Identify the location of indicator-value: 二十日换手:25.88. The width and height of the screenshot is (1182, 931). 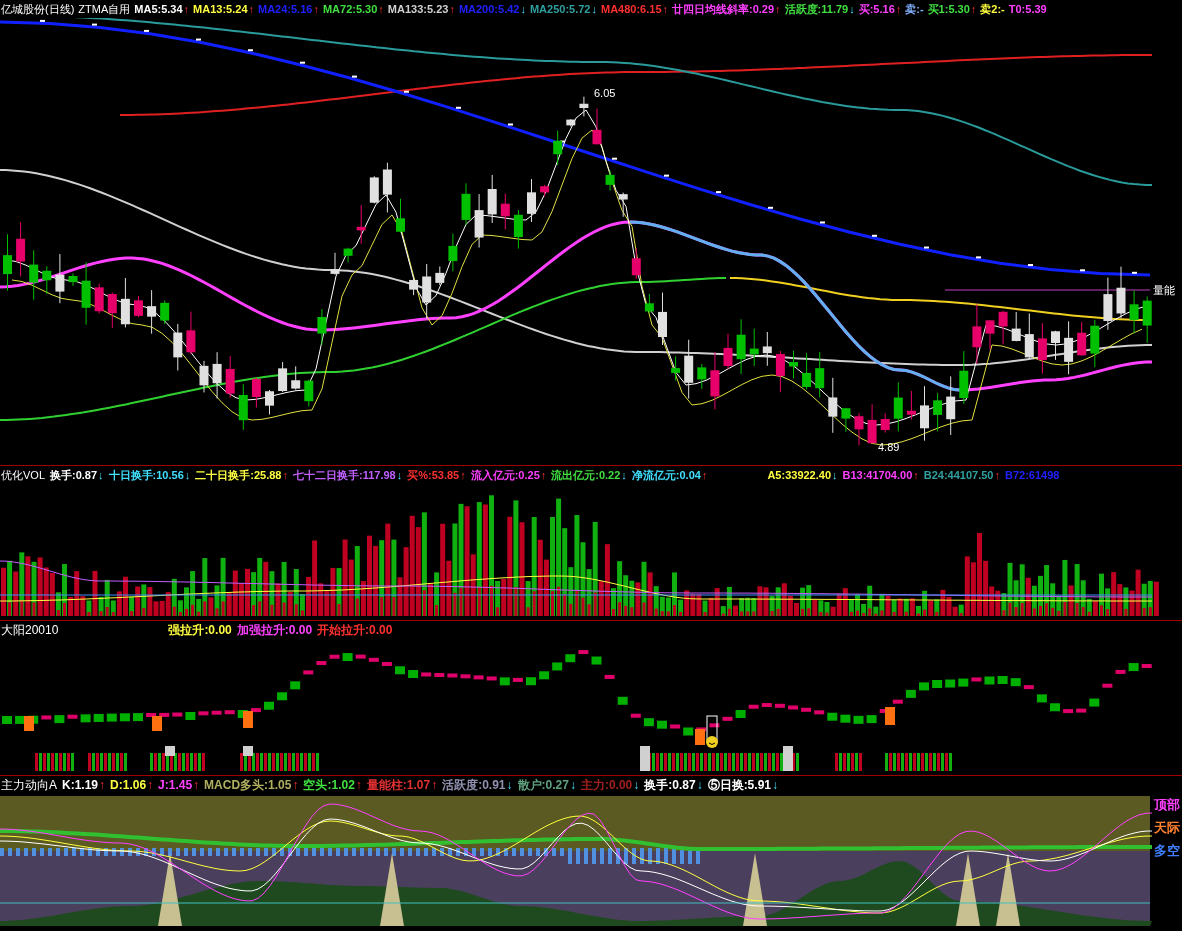
(238, 475).